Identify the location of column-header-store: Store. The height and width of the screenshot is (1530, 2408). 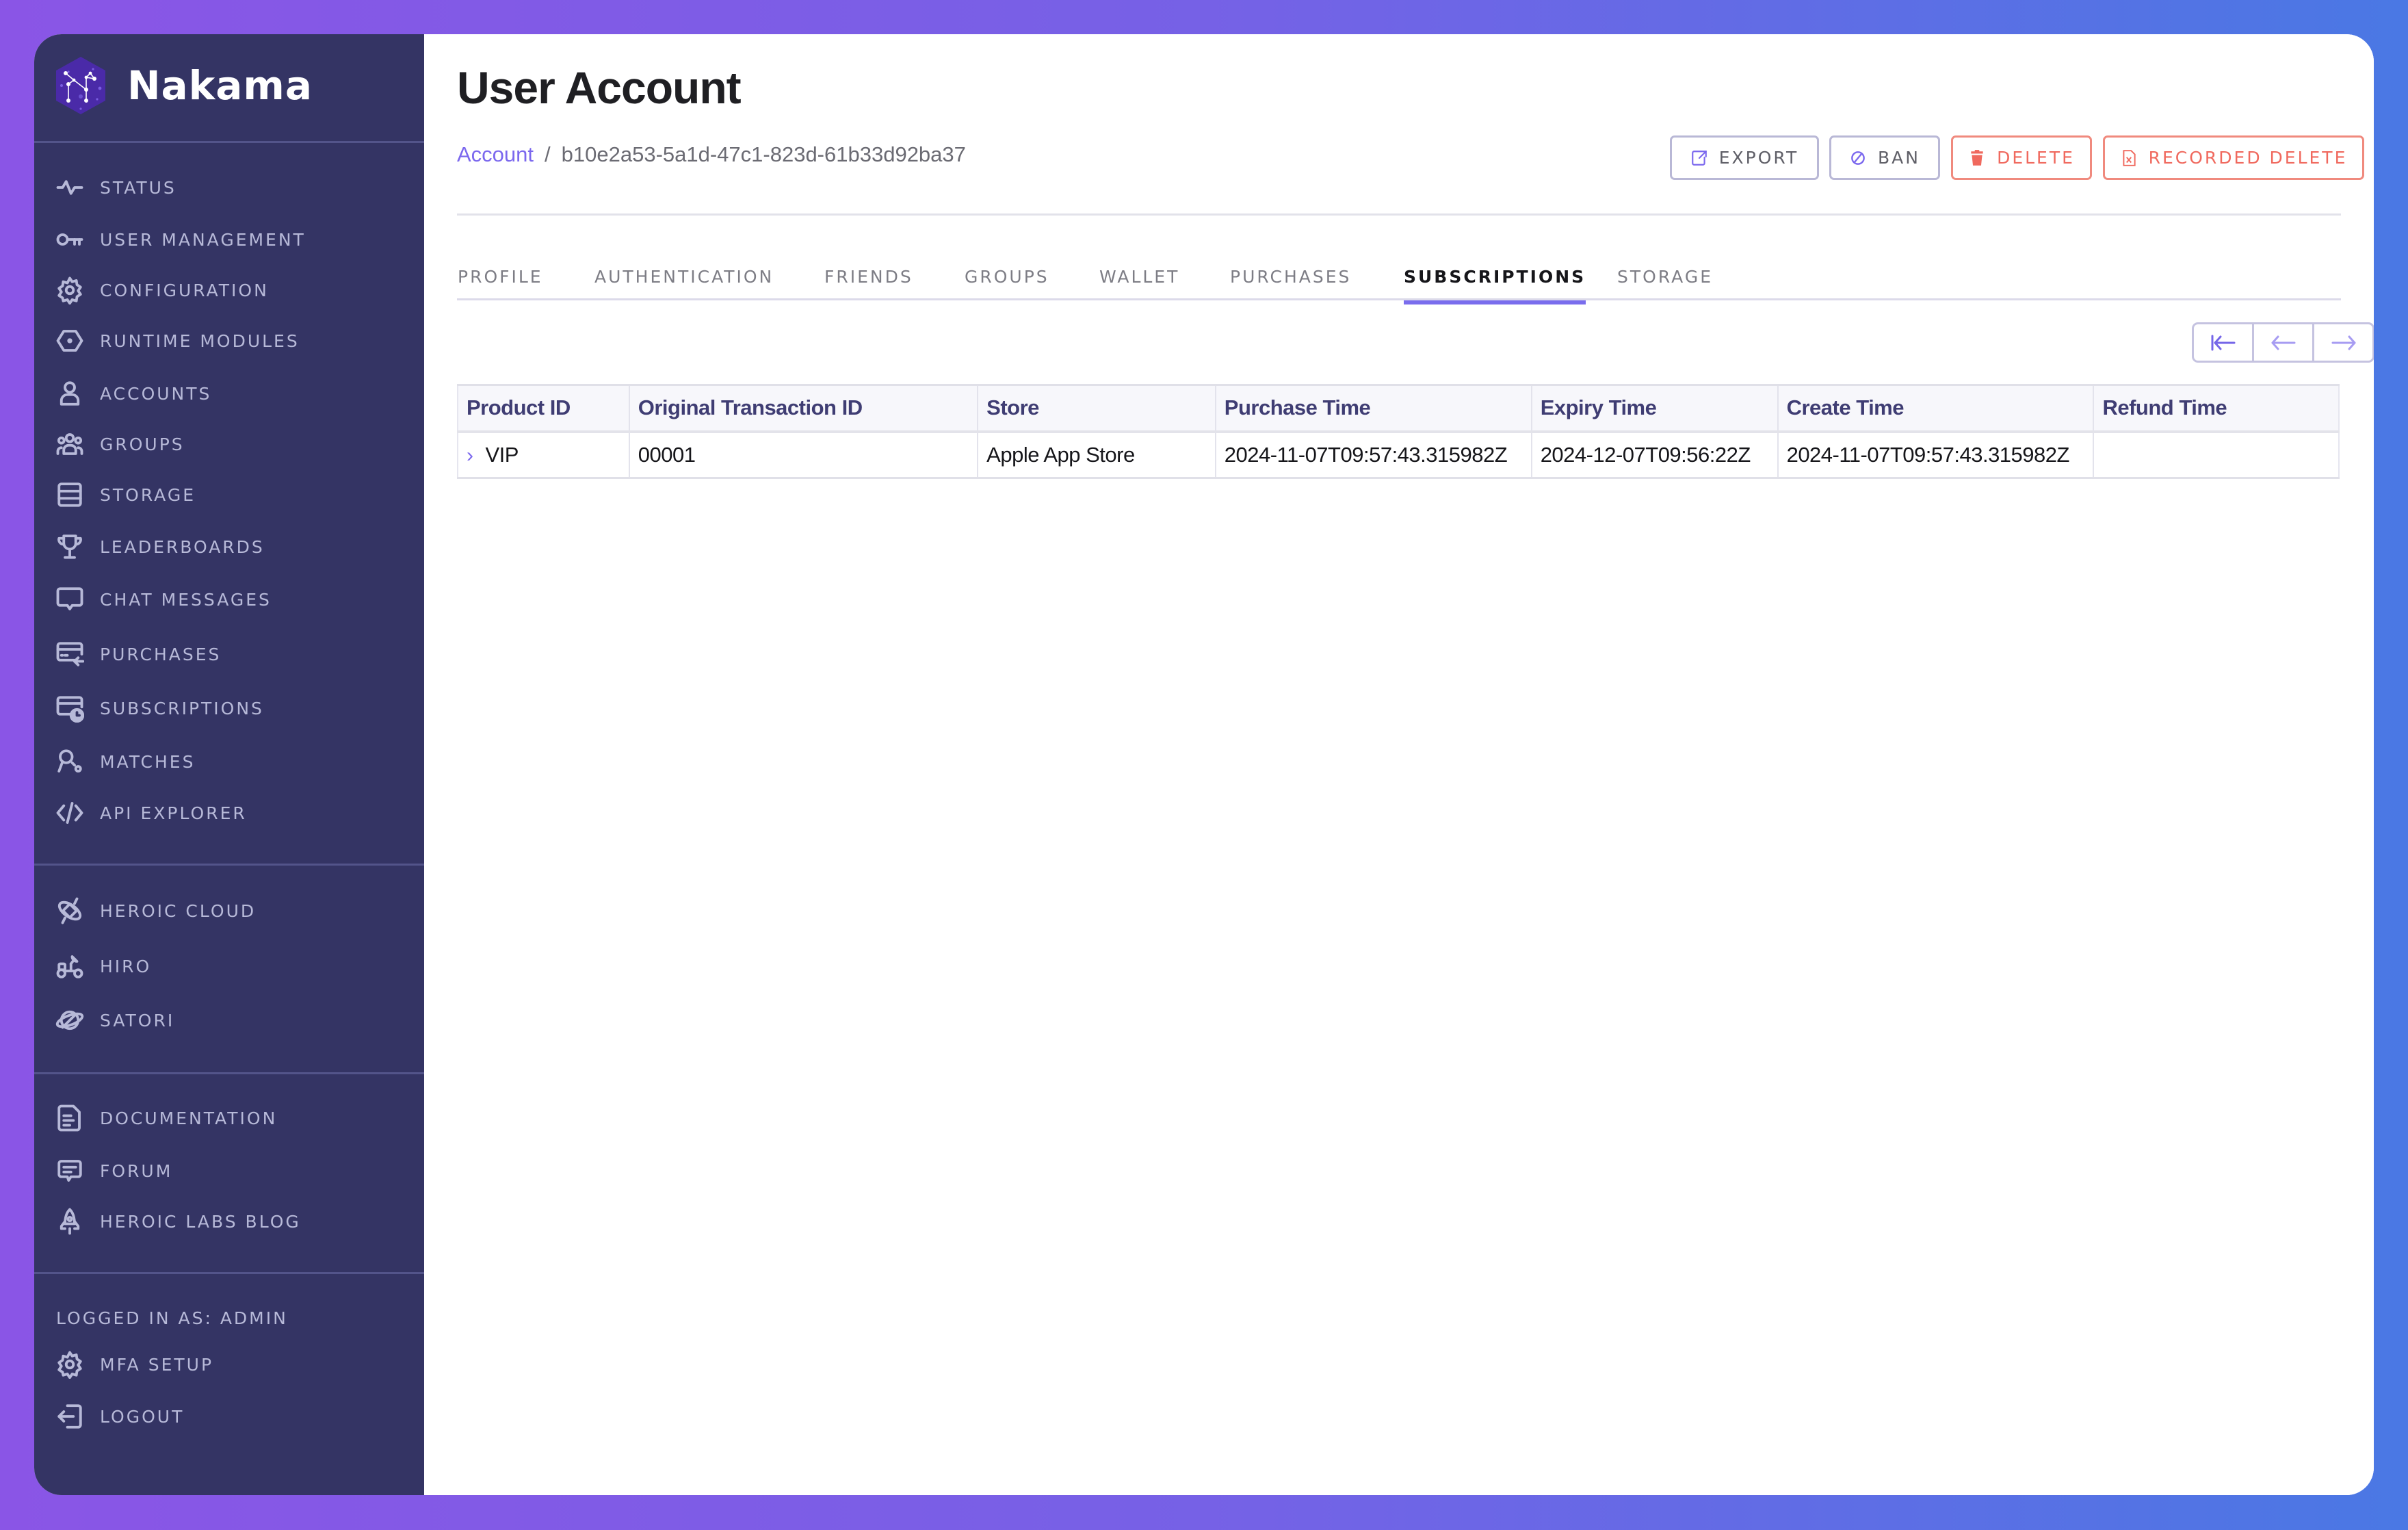
(1097, 409).